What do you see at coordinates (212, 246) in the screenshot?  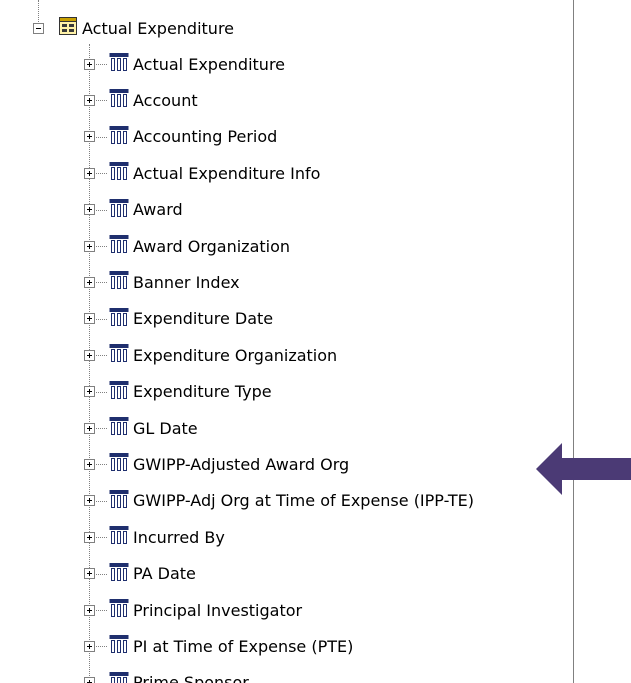 I see `tree-node-label: Award Organization` at bounding box center [212, 246].